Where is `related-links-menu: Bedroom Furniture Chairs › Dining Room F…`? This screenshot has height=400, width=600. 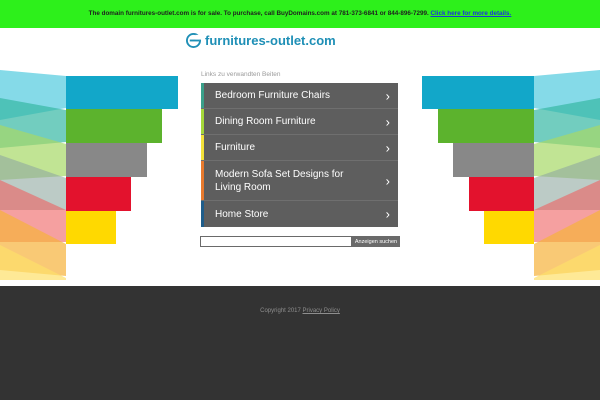
related-links-menu: Bedroom Furniture Chairs › Dining Room F… is located at coordinates (299, 155).